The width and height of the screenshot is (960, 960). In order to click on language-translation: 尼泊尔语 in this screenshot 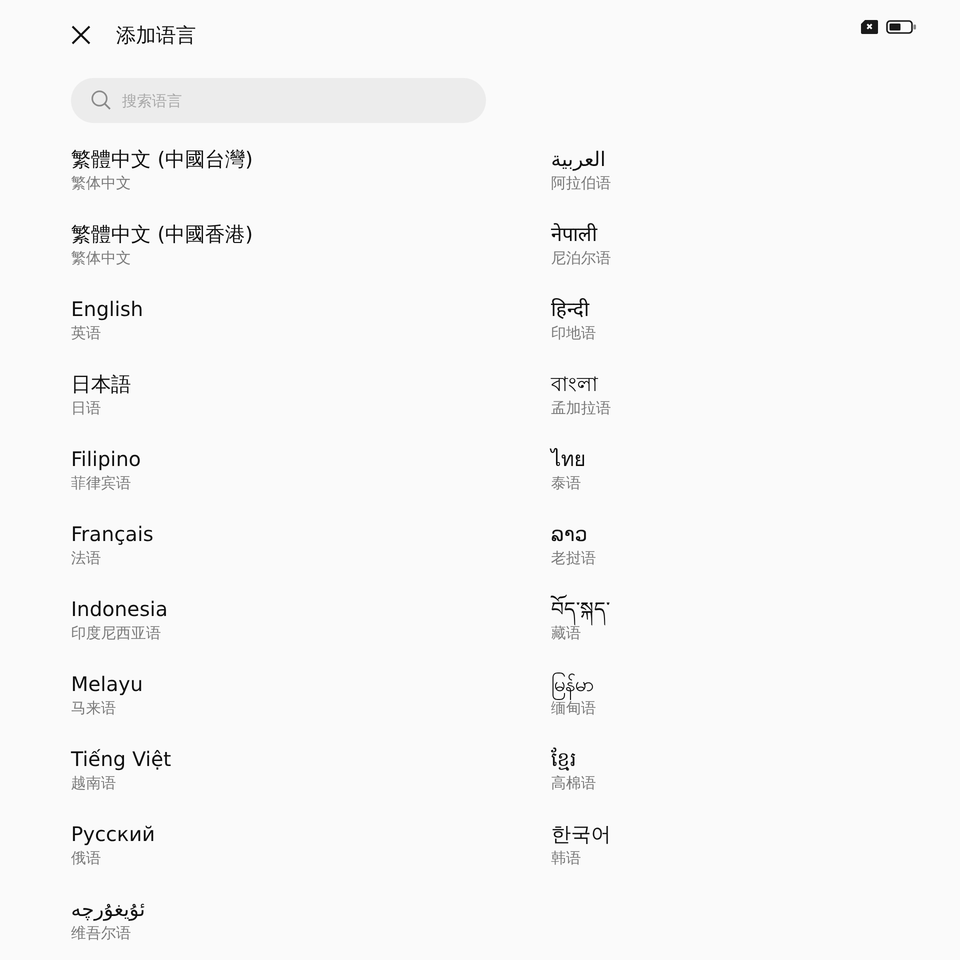, I will do `click(581, 258)`.